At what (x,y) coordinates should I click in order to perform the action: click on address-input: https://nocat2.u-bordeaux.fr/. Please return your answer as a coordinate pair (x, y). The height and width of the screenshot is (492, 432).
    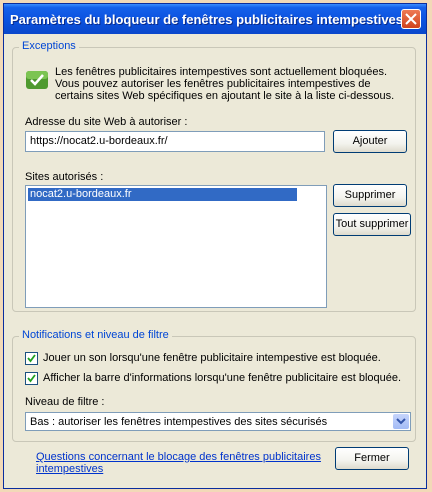
    Looking at the image, I should click on (175, 141).